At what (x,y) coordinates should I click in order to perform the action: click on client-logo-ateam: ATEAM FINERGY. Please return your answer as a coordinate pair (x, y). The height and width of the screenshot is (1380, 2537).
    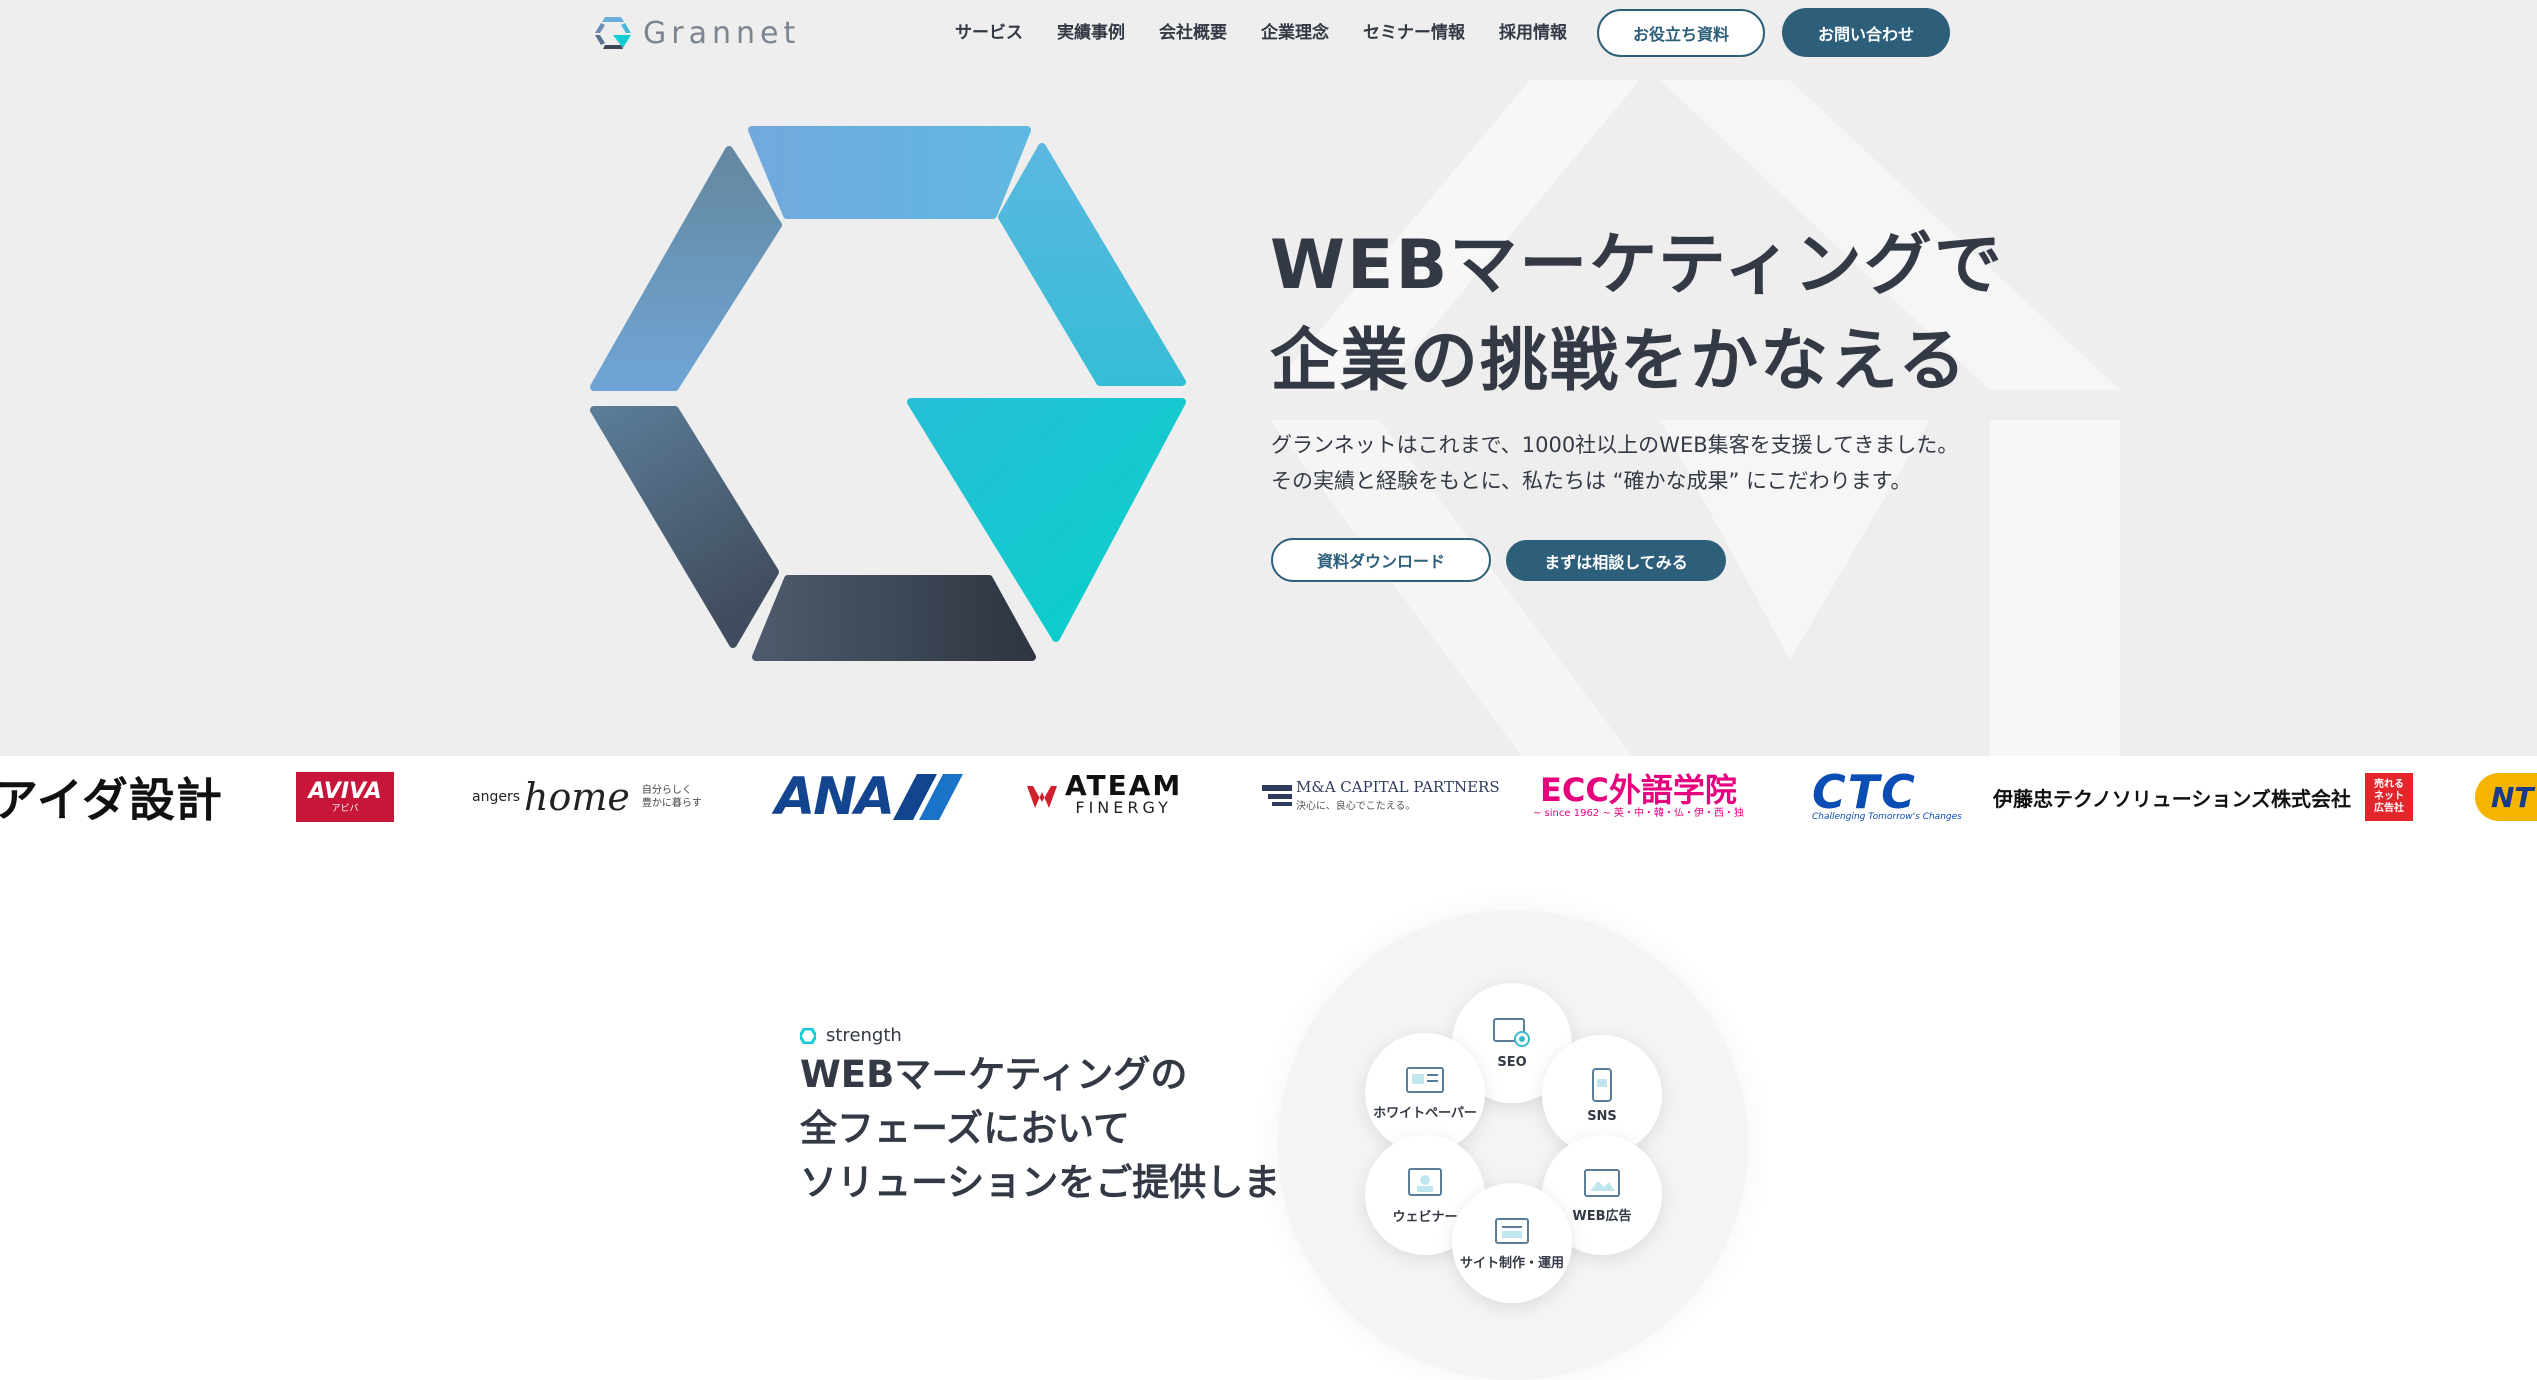
    Looking at the image, I should click on (1103, 797).